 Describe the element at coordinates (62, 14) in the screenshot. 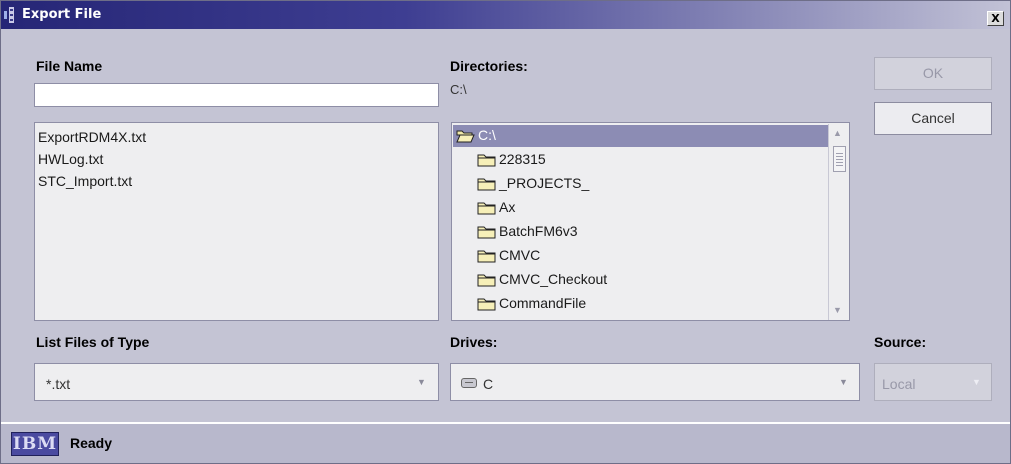

I see `window-title: Export File` at that location.